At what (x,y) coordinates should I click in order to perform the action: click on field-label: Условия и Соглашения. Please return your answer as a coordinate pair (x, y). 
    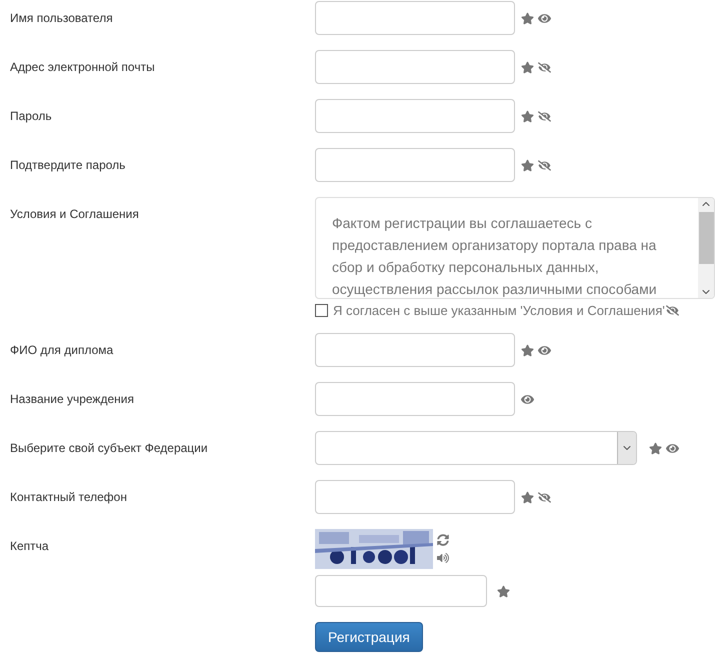
    Looking at the image, I should click on (74, 213).